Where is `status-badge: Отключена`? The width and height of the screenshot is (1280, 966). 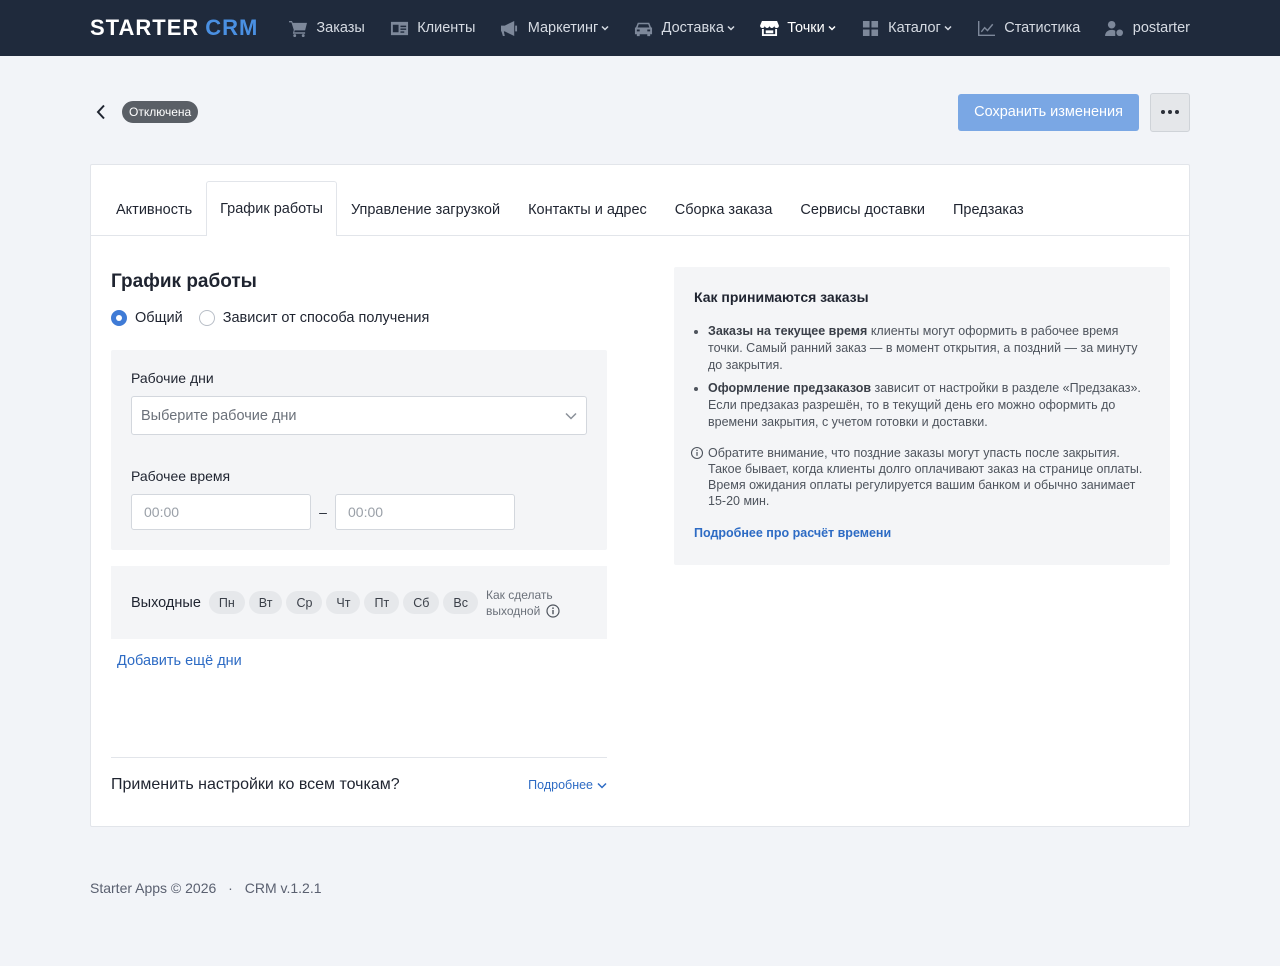 status-badge: Отключена is located at coordinates (160, 112).